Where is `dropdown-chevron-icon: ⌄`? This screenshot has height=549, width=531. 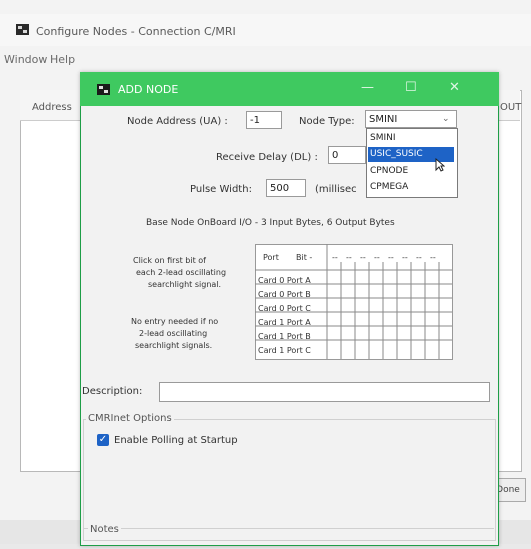
dropdown-chevron-icon: ⌄ is located at coordinates (446, 119).